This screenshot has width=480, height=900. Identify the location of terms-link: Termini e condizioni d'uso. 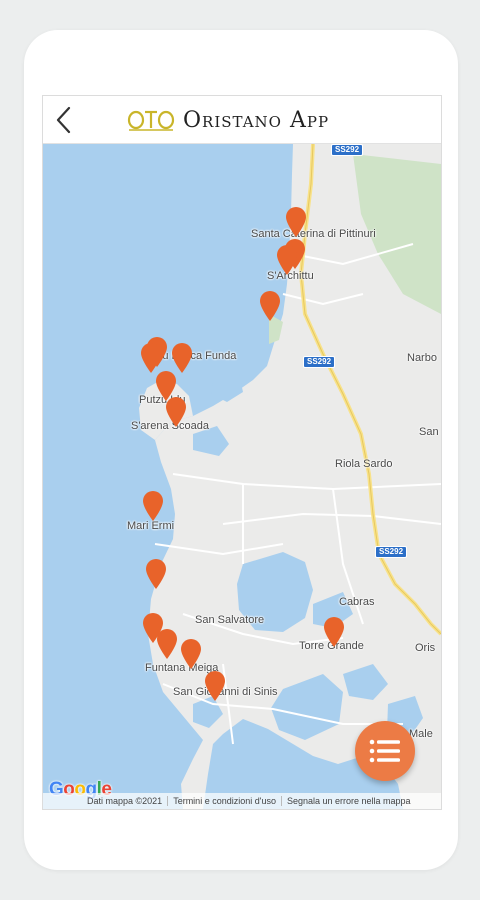
(224, 801).